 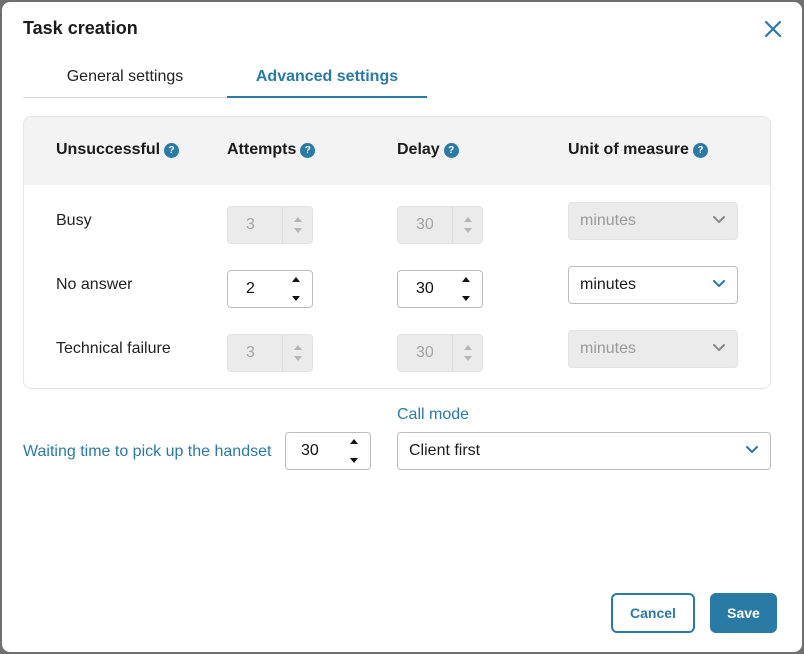 I want to click on call-mode-value: Client first, so click(x=445, y=450).